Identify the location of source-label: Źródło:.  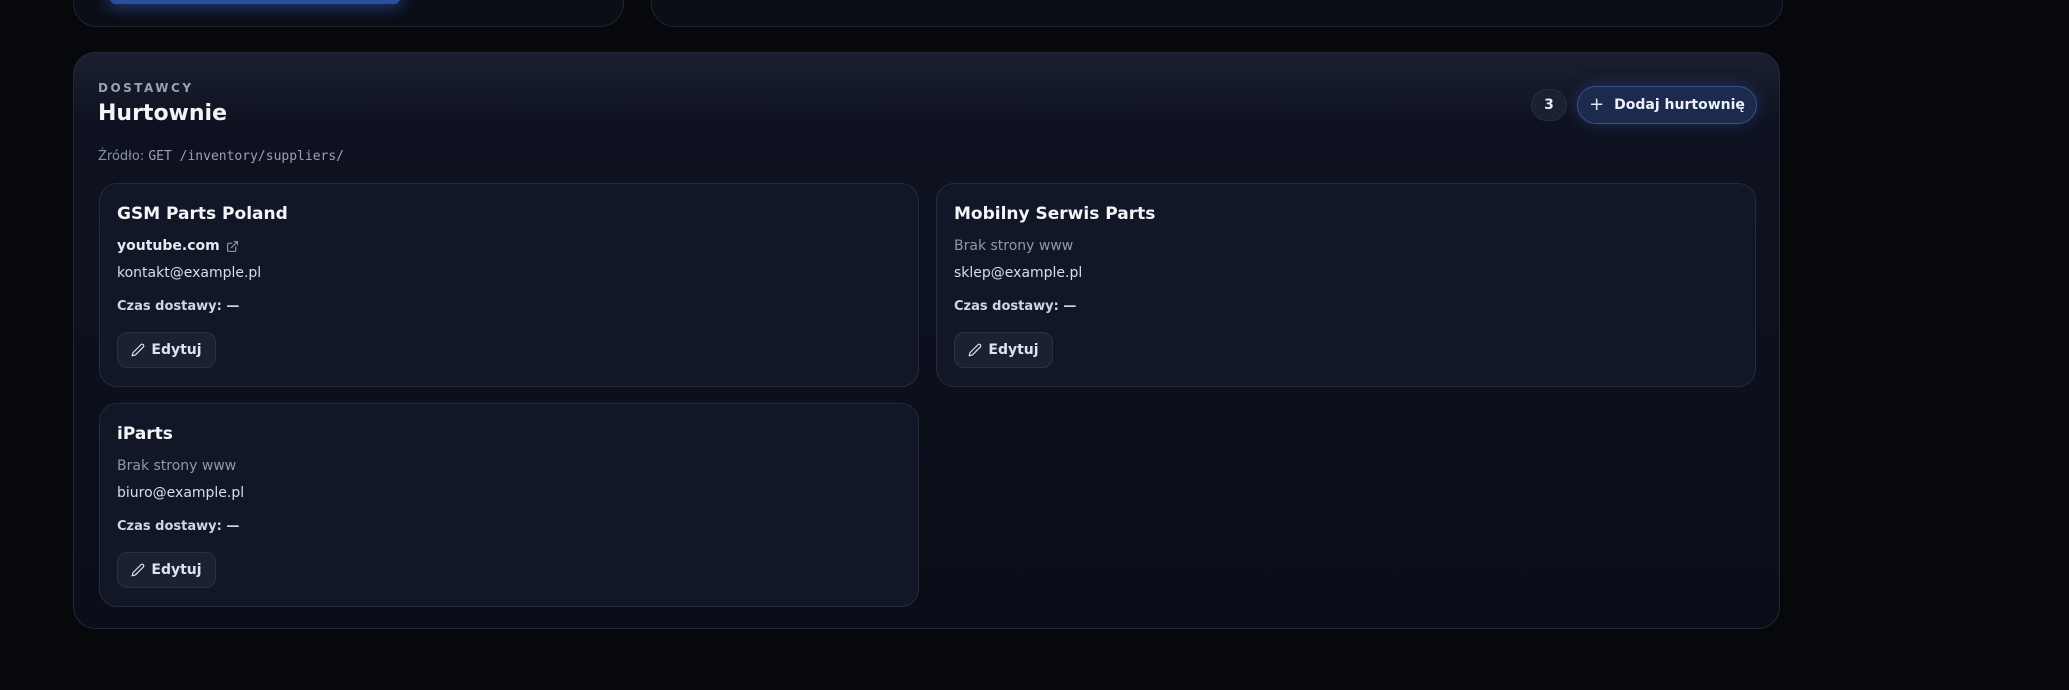
(121, 156).